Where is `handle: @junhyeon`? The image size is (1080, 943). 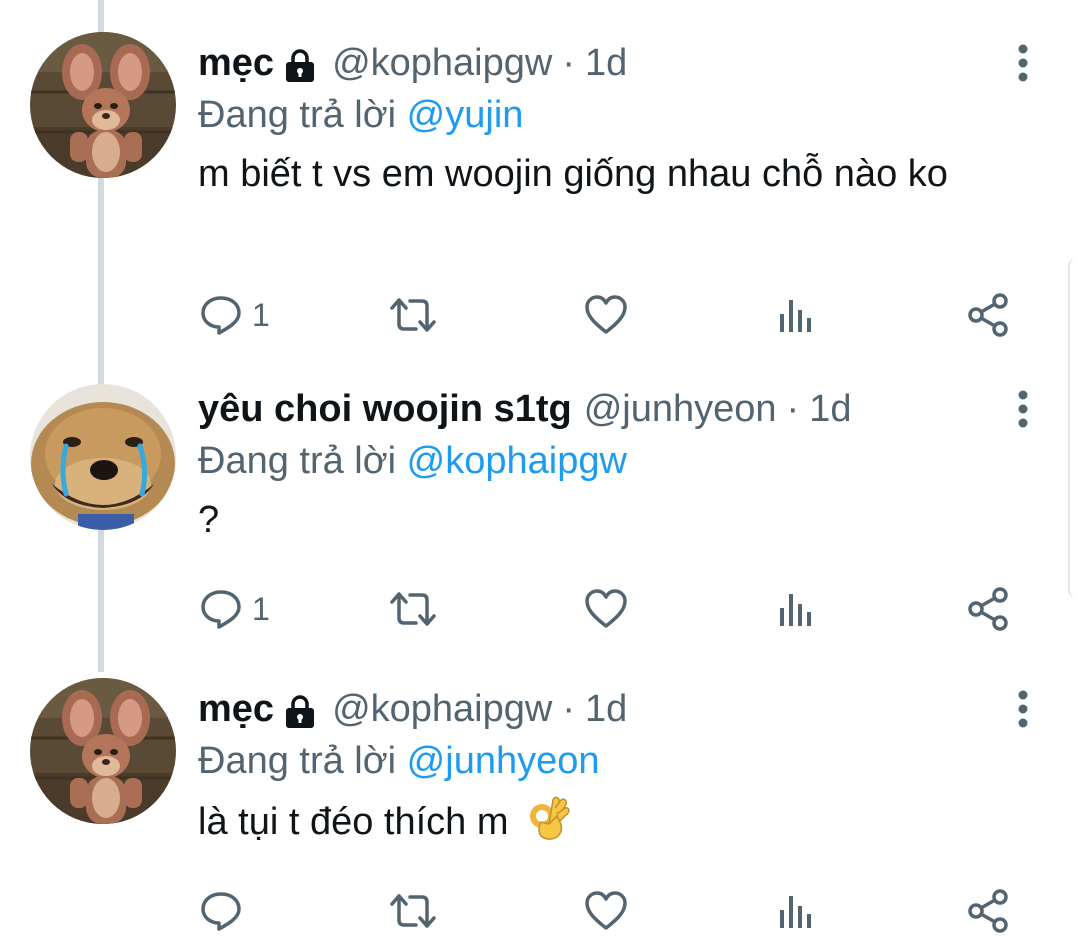
handle: @junhyeon is located at coordinates (680, 409).